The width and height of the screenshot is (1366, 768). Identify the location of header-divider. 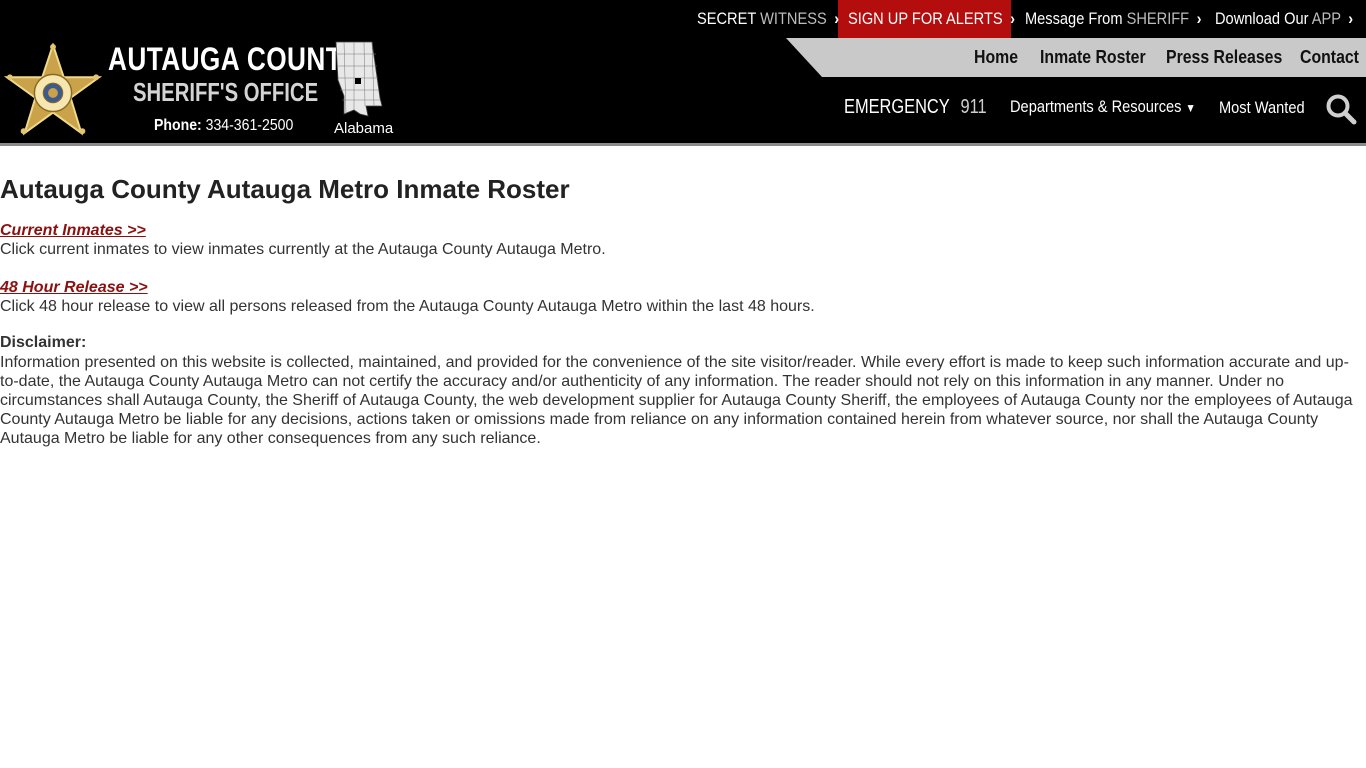
(683, 144).